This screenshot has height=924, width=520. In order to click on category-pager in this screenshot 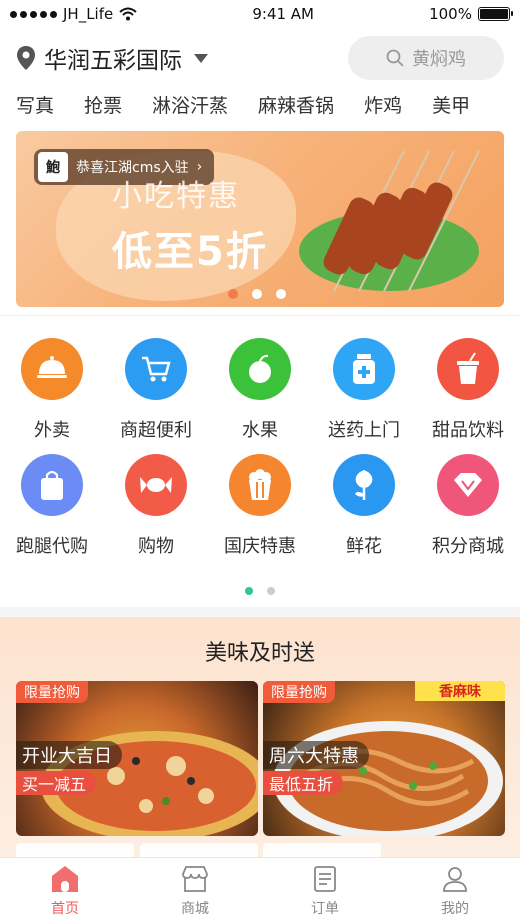, I will do `click(260, 591)`.